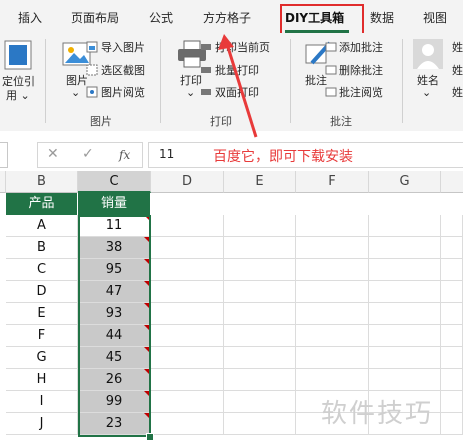 Image resolution: width=463 pixels, height=448 pixels. What do you see at coordinates (361, 92) in the screenshot?
I see `browse-comment-button: 批注阅览` at bounding box center [361, 92].